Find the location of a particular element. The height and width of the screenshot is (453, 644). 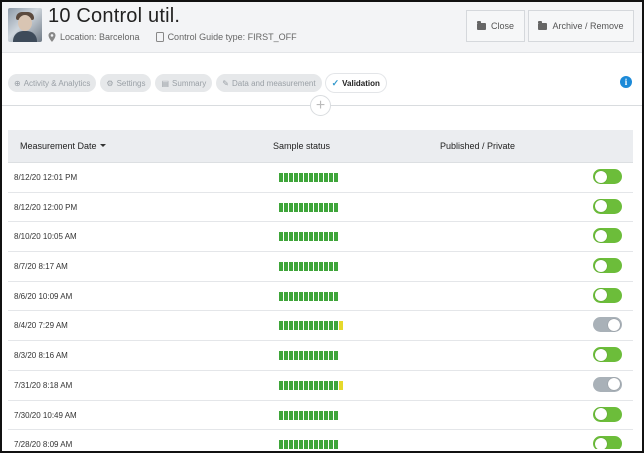

info-icon: i is located at coordinates (626, 82).